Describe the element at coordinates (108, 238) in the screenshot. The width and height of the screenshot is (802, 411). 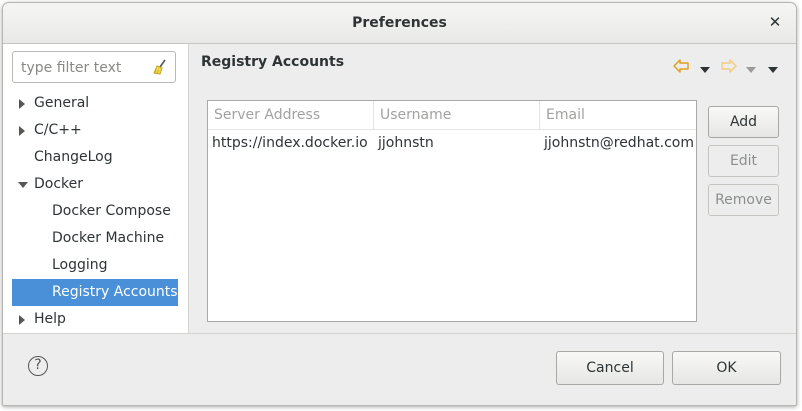
I see `tree-item-label: Docker Machine` at that location.